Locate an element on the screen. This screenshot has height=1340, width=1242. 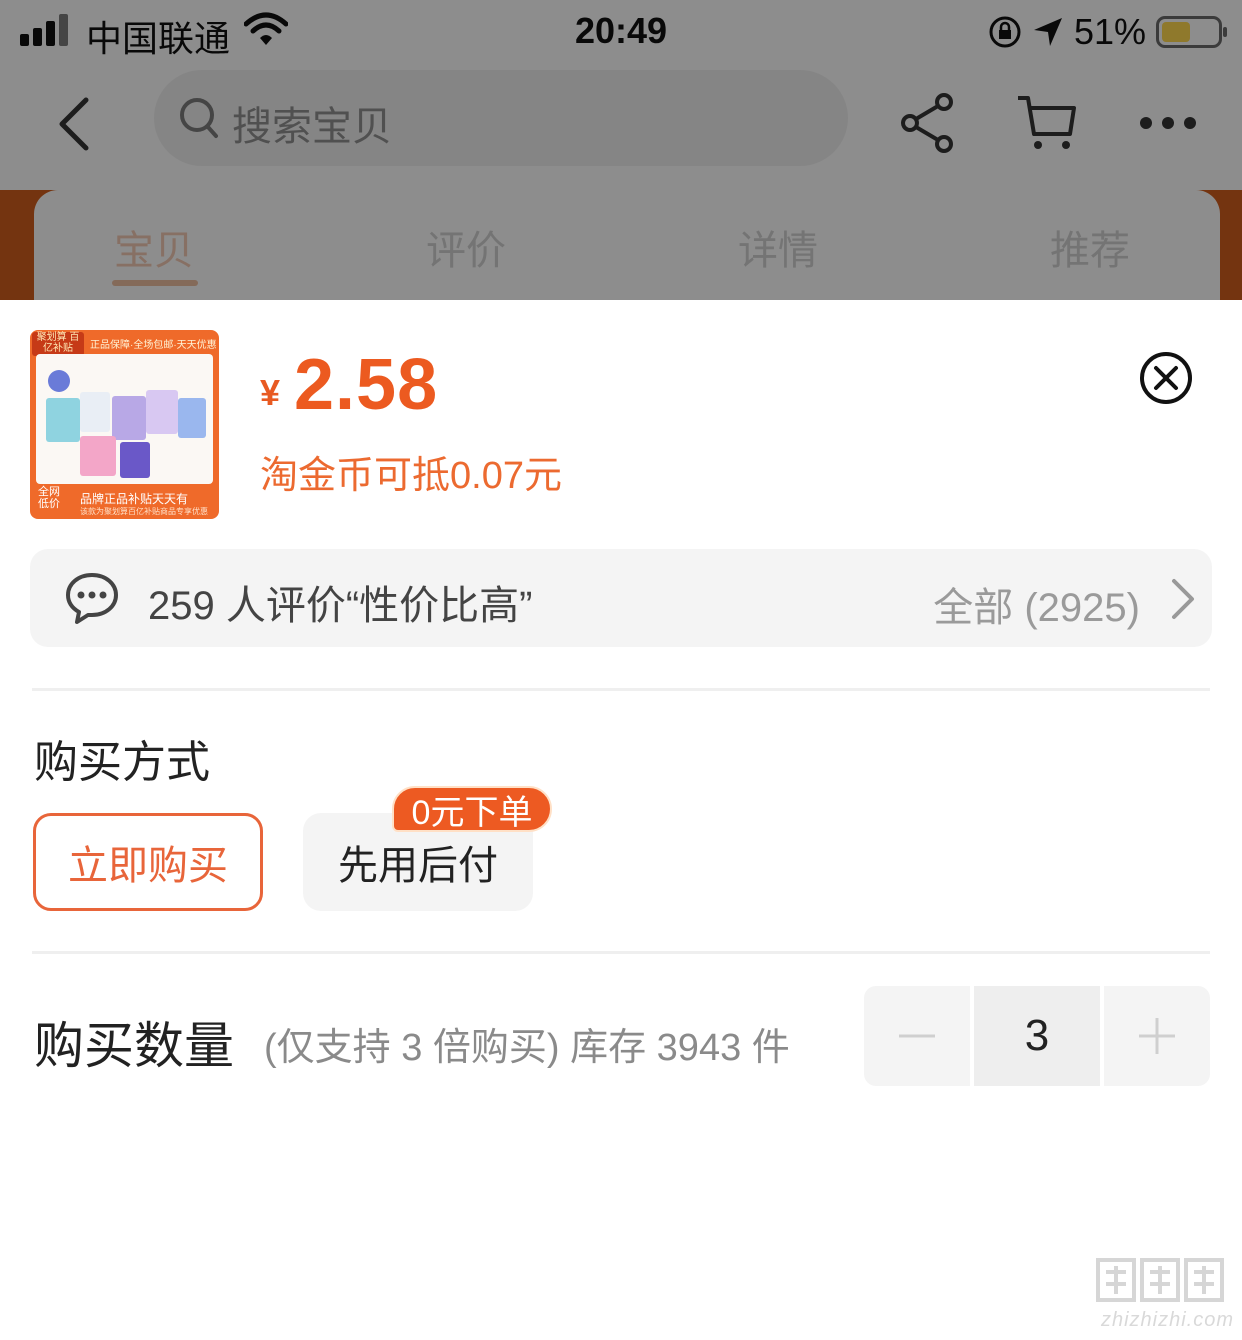
decrement-button is located at coordinates (917, 1036).